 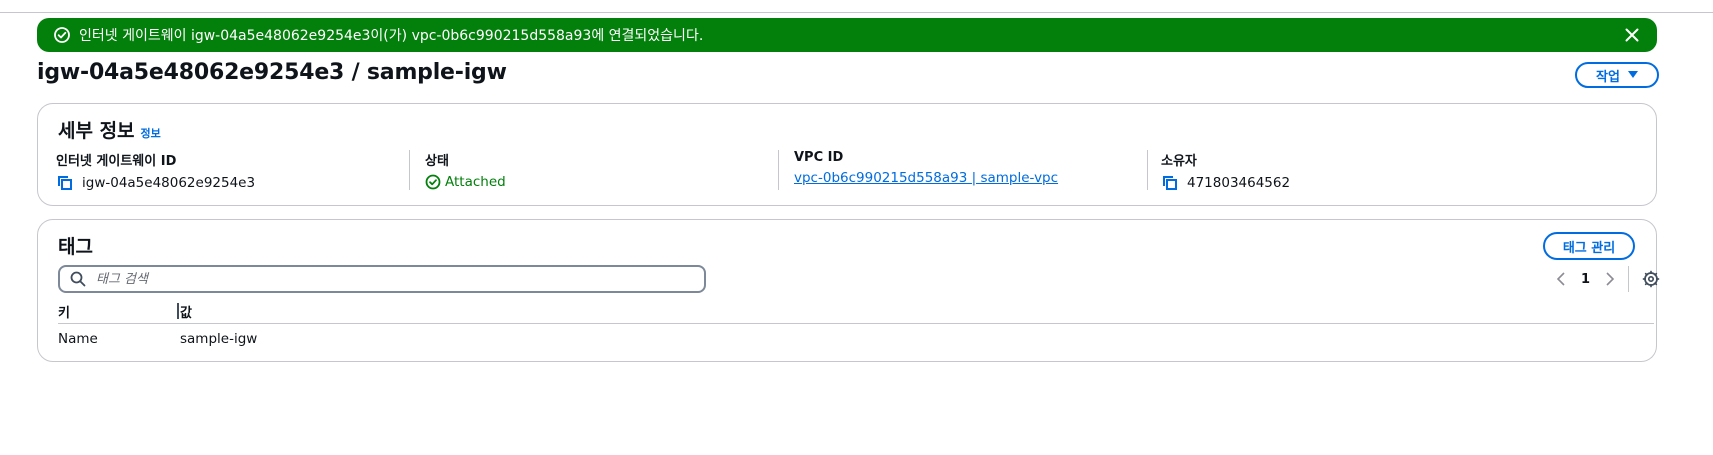 I want to click on close-icon, so click(x=1632, y=35).